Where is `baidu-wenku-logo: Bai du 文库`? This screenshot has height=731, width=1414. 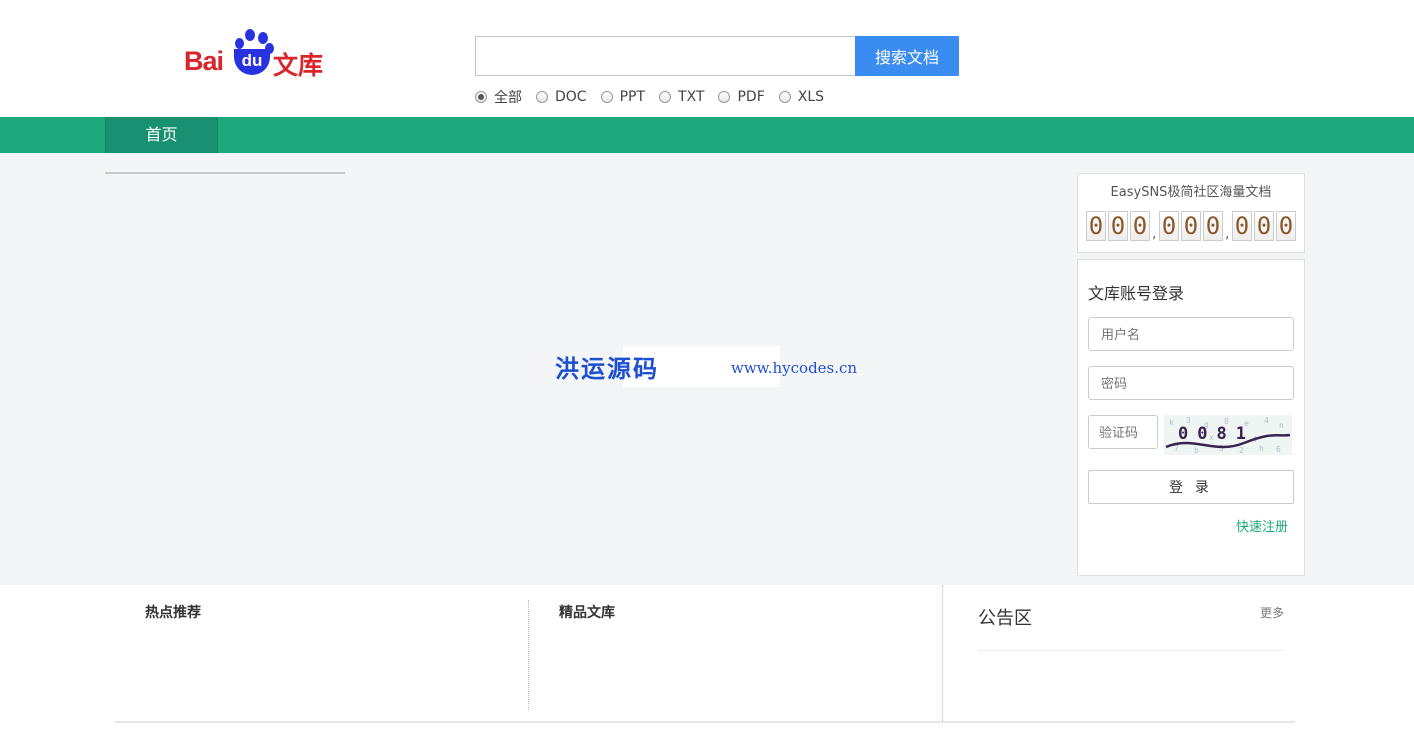
baidu-wenku-logo: Bai du 文库 is located at coordinates (254, 54).